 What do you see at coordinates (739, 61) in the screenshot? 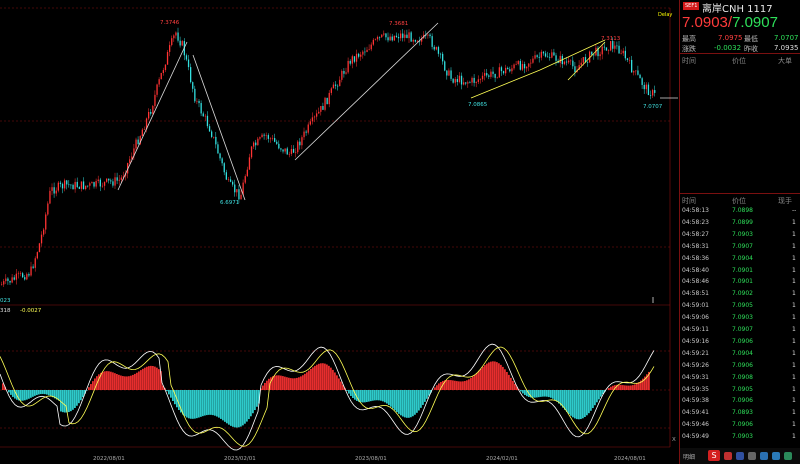
I see `orders-price-header: 价位` at bounding box center [739, 61].